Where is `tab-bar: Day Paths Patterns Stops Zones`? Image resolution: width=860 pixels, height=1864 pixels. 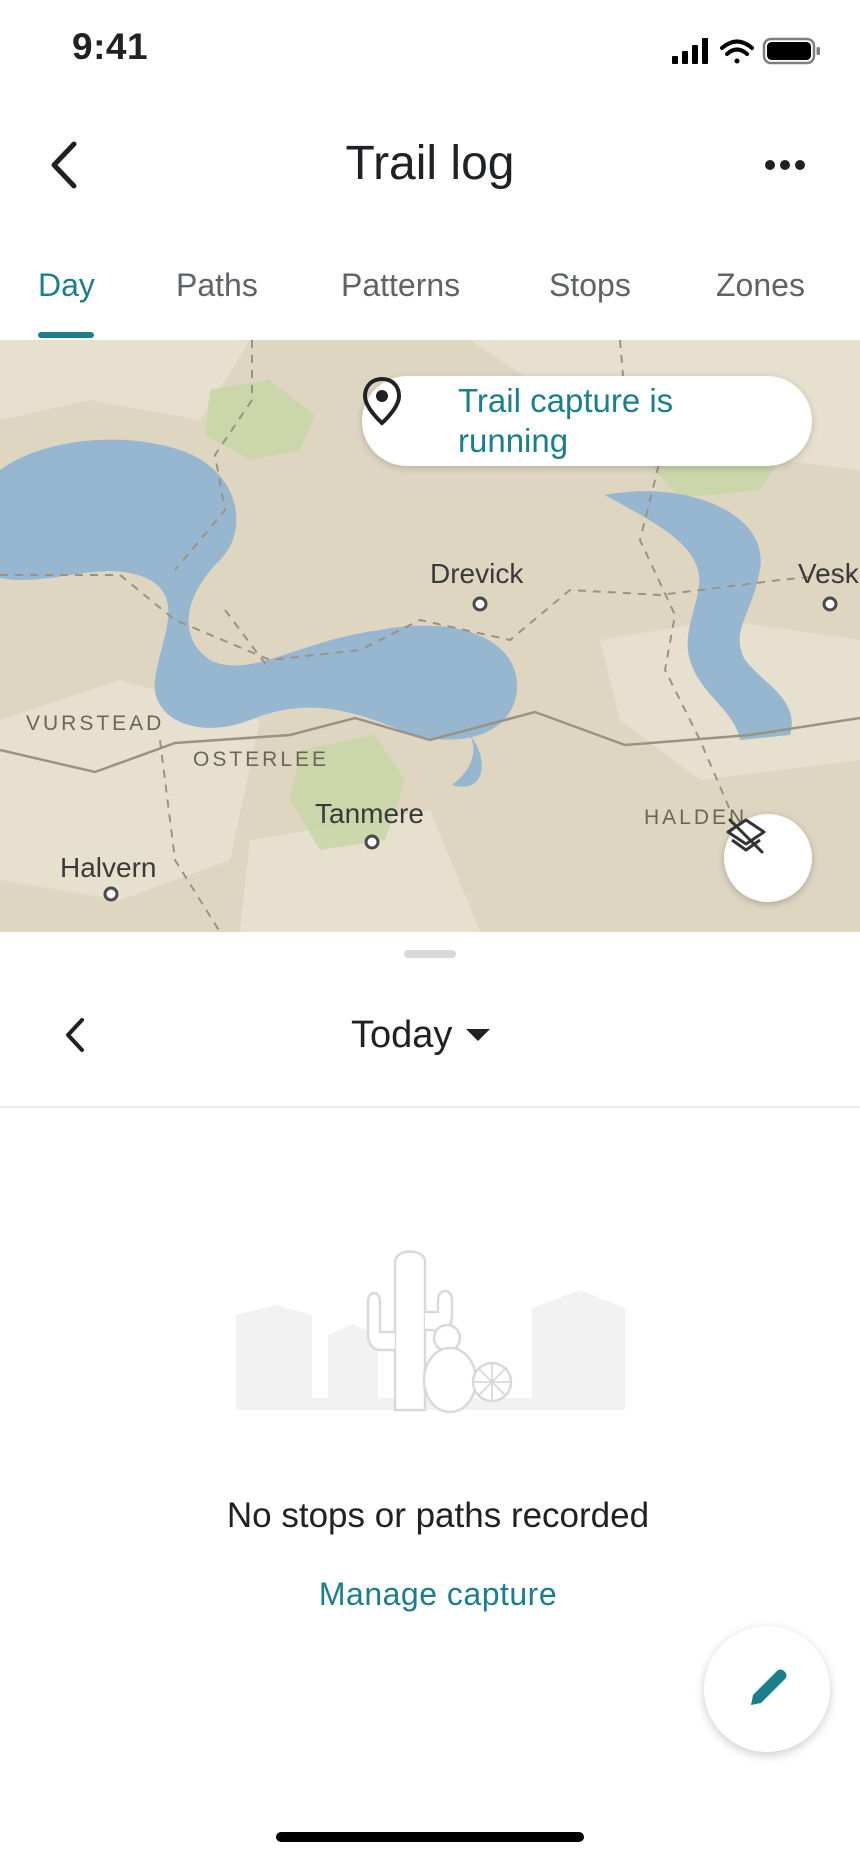 tab-bar: Day Paths Patterns Stops Zones is located at coordinates (430, 300).